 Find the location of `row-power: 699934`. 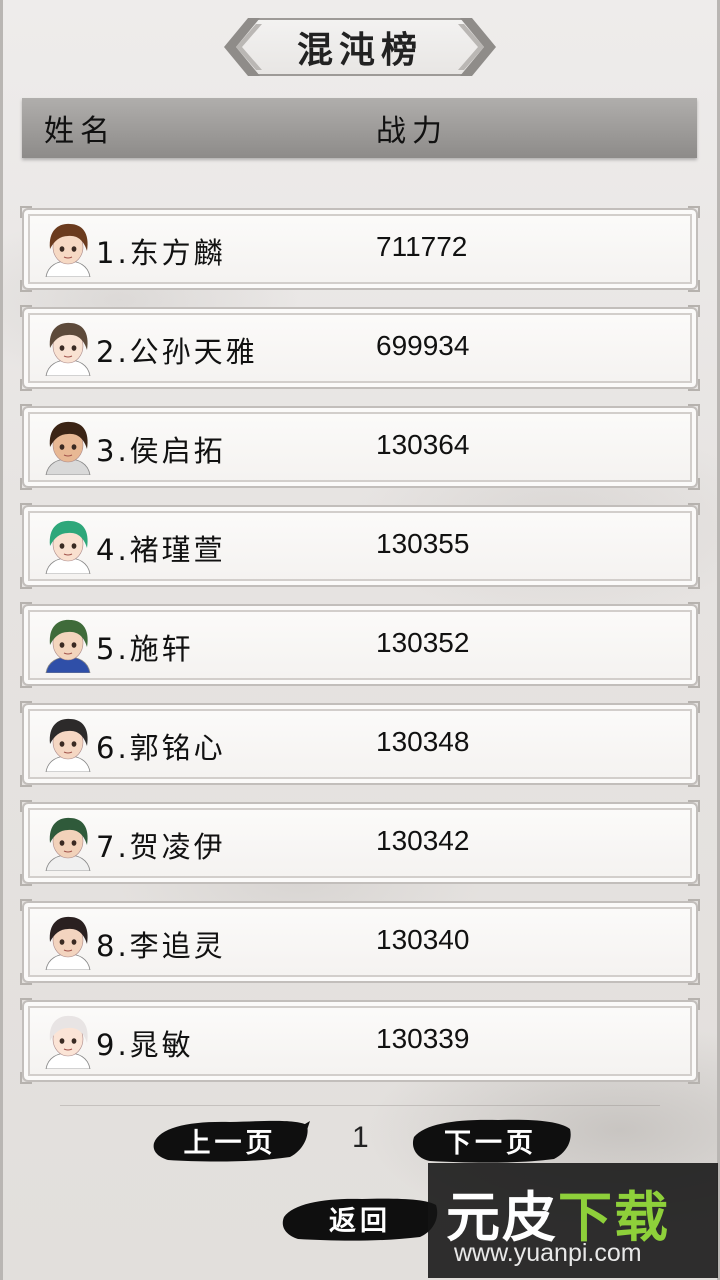

row-power: 699934 is located at coordinates (423, 345).